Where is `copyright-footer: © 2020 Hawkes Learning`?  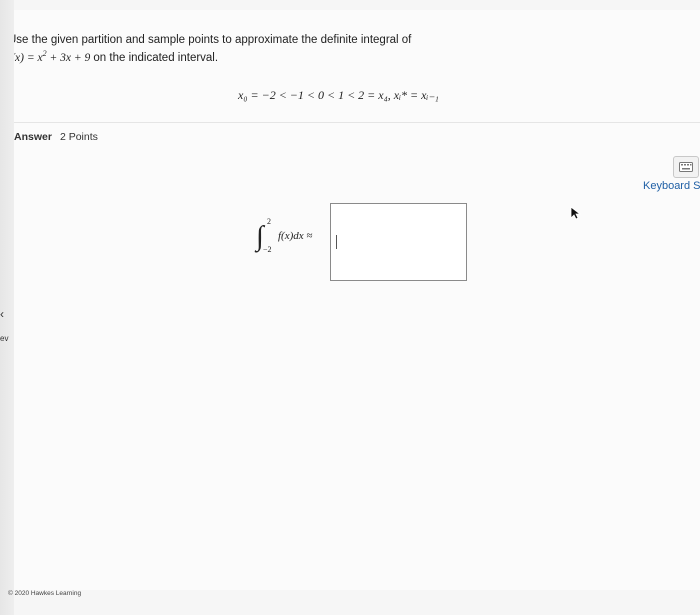 copyright-footer: © 2020 Hawkes Learning is located at coordinates (45, 593).